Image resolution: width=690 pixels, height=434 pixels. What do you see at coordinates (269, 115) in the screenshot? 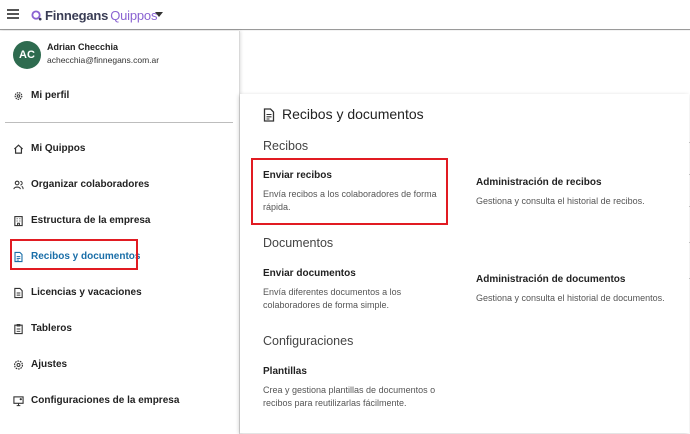
I see `document-icon` at bounding box center [269, 115].